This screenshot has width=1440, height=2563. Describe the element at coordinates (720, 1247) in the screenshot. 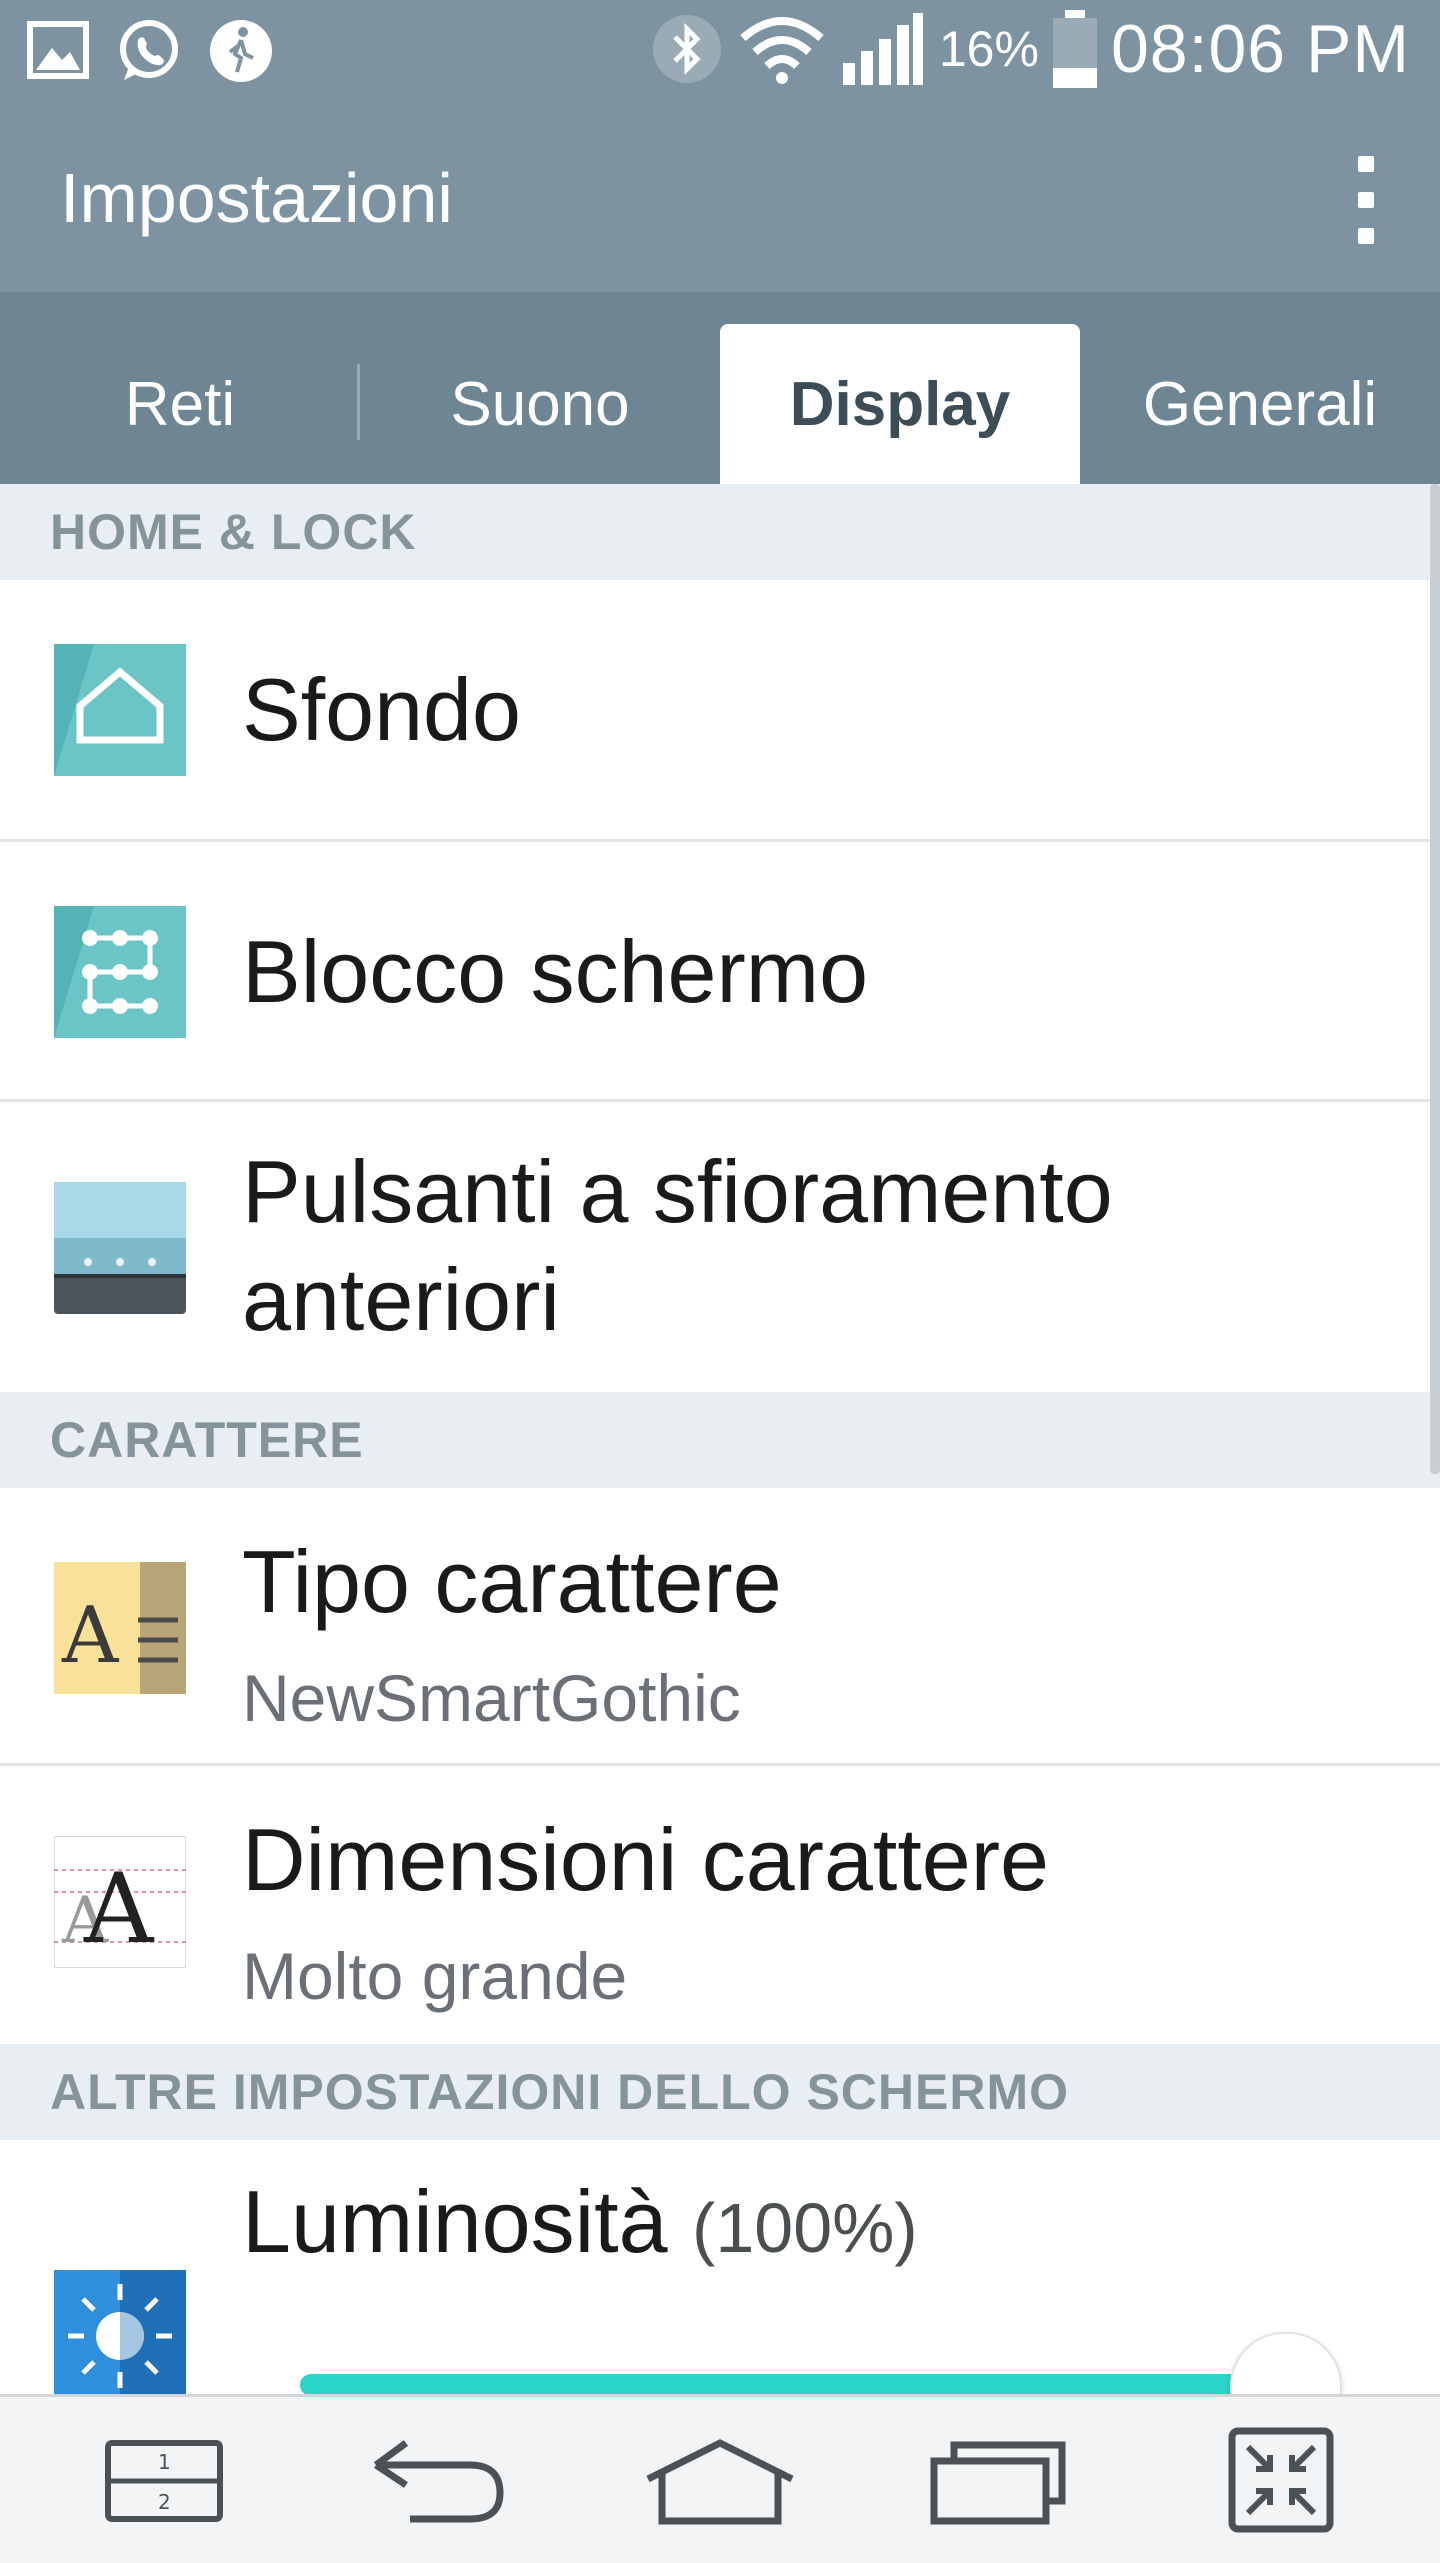

I see `list-item-pulsanti-sfioramento: Pulsanti a sfioramento anteriori` at that location.